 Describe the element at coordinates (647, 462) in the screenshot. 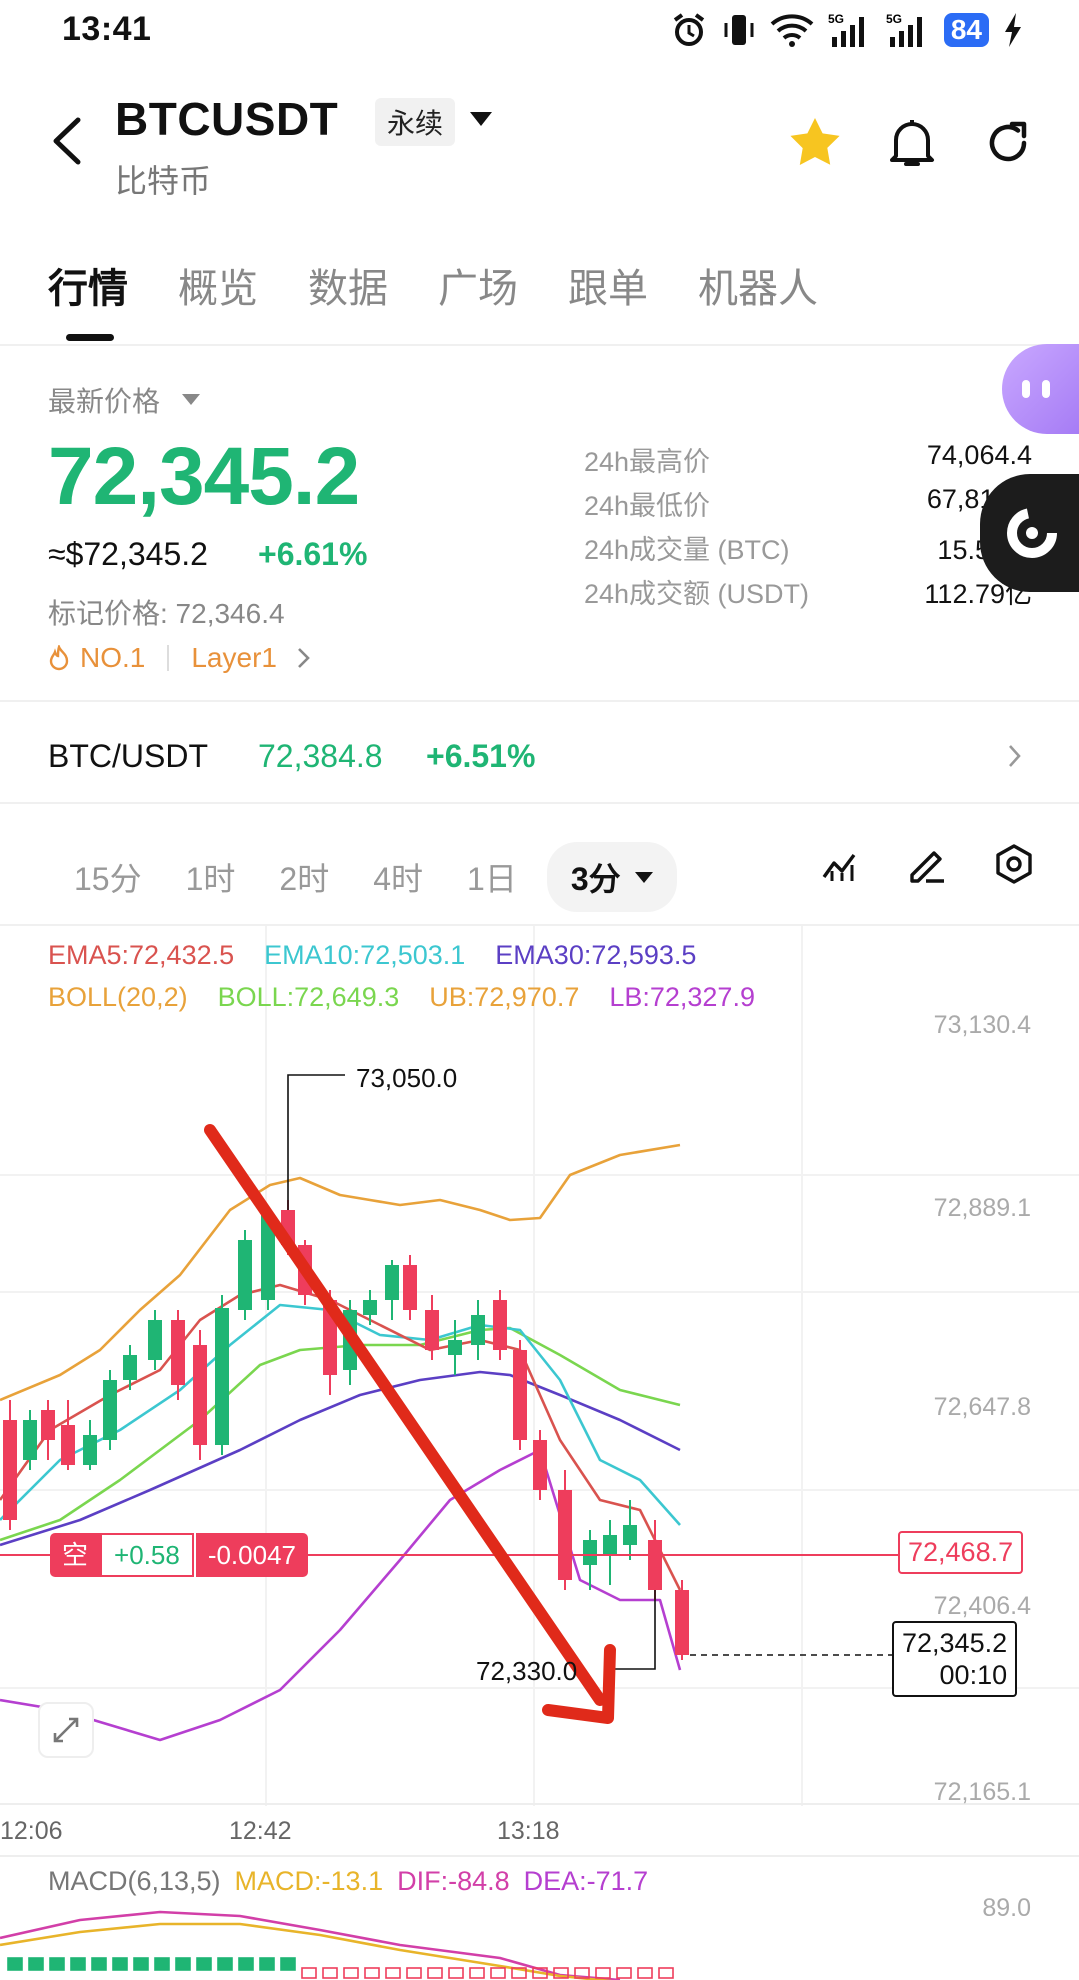

I see `stat-label: 24h最高价` at that location.